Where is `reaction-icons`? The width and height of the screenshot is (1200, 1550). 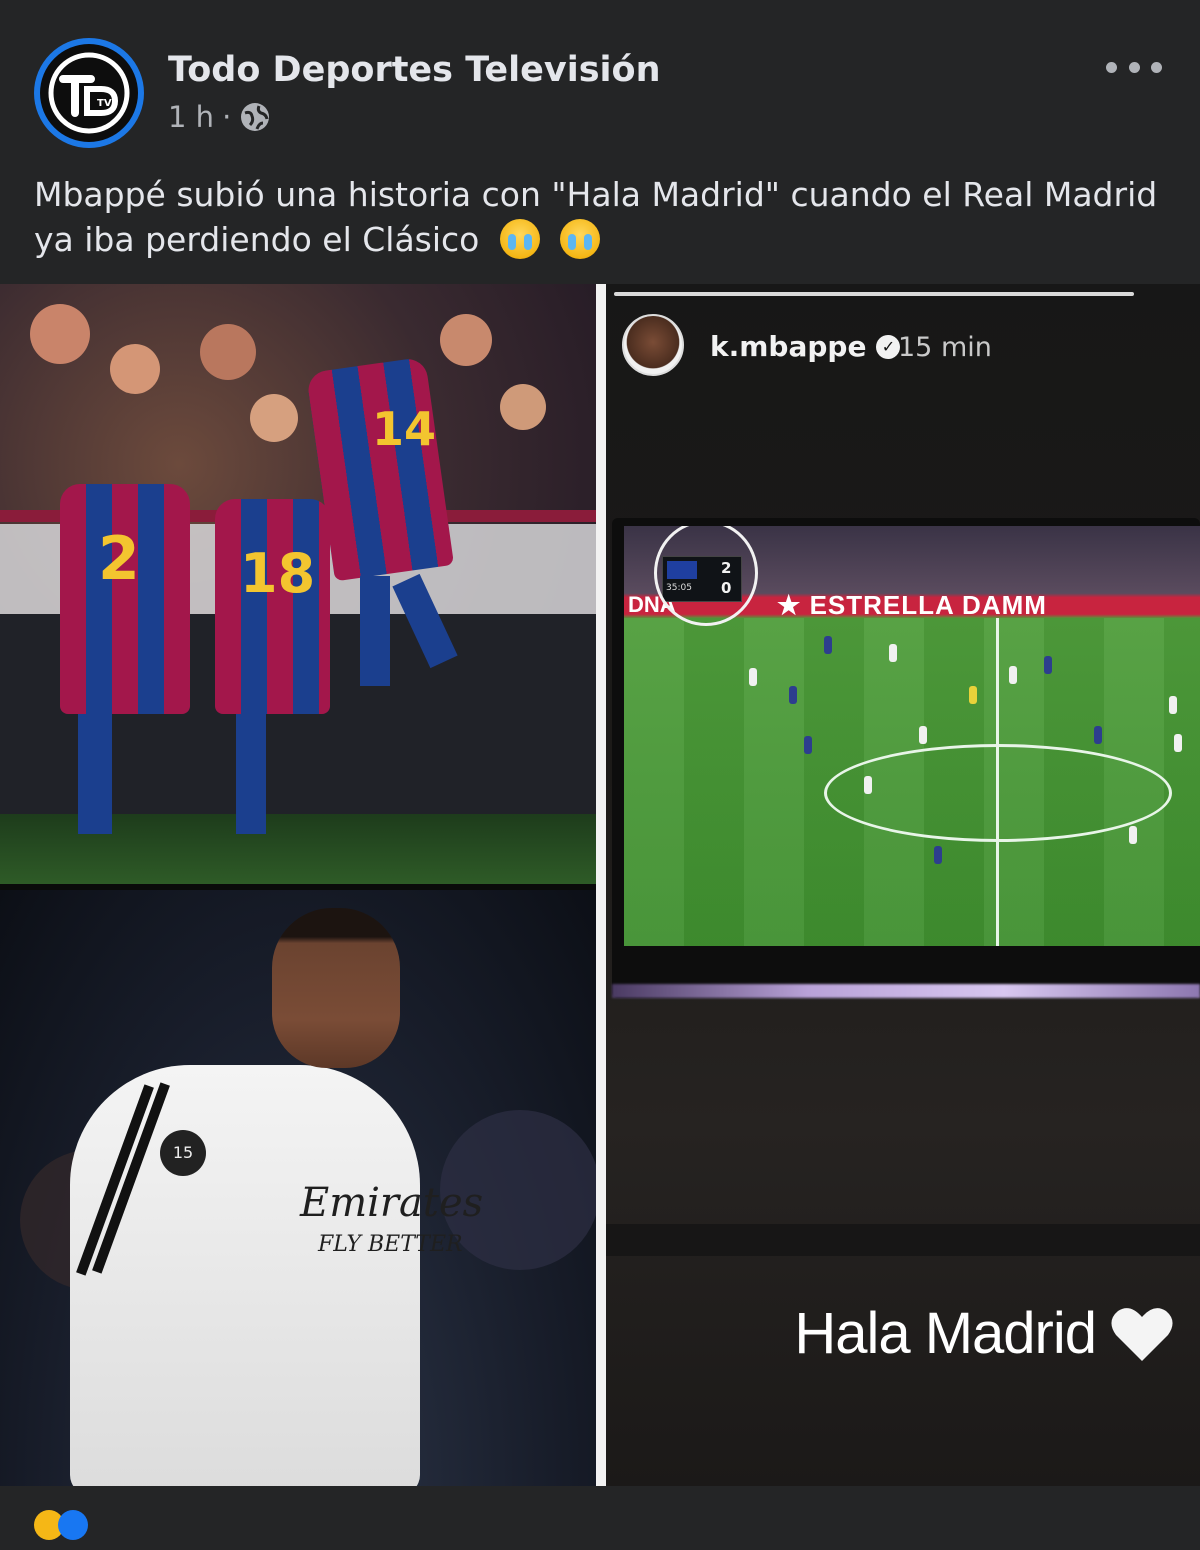
reaction-icons is located at coordinates (61, 1530).